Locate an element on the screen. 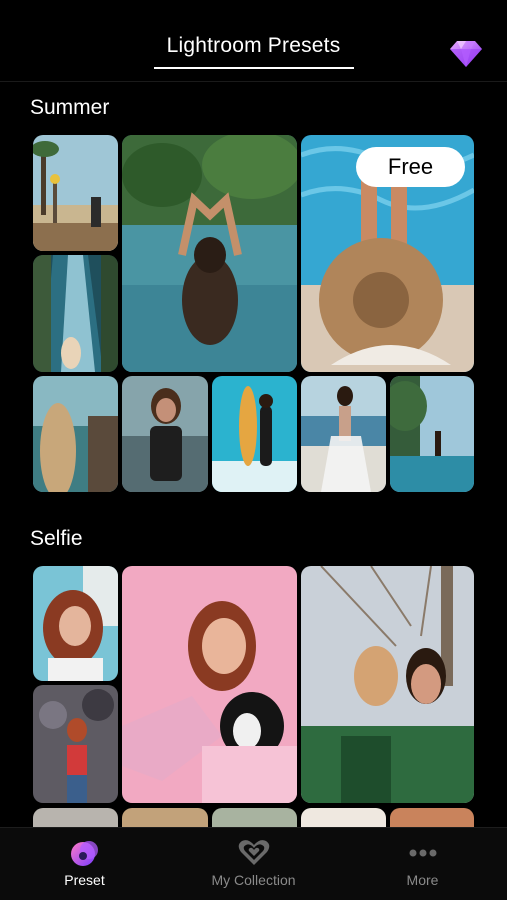 The height and width of the screenshot is (900, 507). more-dots-icon is located at coordinates (423, 853).